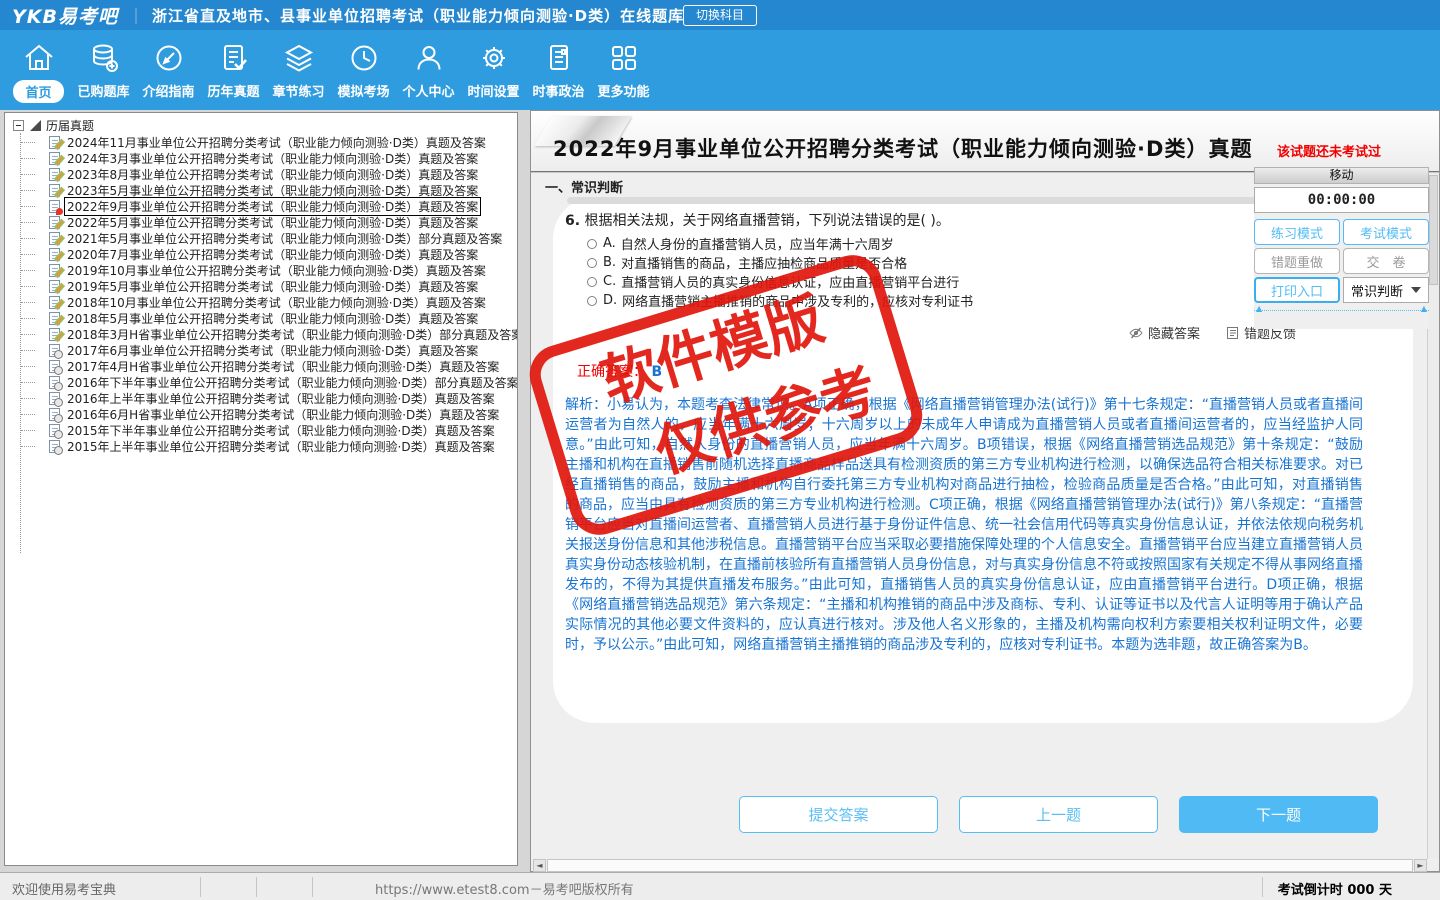 The height and width of the screenshot is (900, 1440). I want to click on tree-item: 2023年5月事业单位公开招聘分类考试（职业能力倾向测验·D类）真题及答案, so click(242, 190).